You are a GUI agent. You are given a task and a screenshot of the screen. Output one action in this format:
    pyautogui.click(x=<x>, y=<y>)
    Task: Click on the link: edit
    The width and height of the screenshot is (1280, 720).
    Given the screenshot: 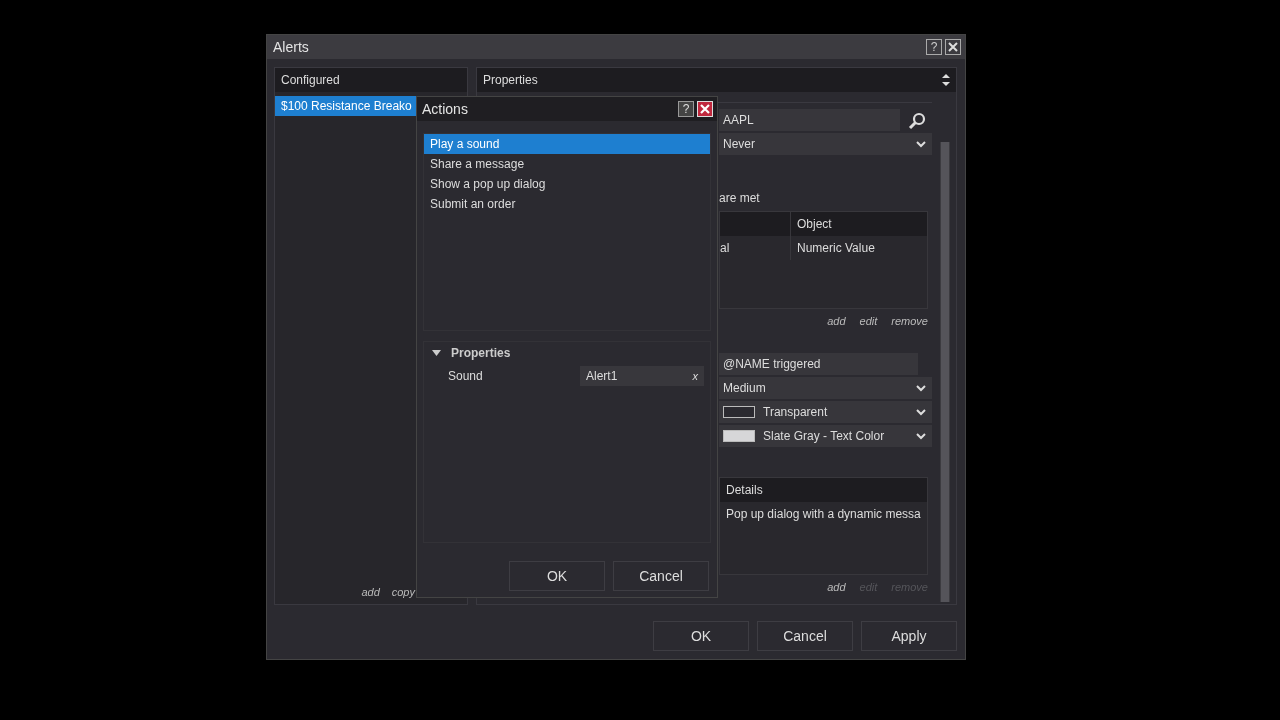 What is the action you would take?
    pyautogui.click(x=868, y=321)
    